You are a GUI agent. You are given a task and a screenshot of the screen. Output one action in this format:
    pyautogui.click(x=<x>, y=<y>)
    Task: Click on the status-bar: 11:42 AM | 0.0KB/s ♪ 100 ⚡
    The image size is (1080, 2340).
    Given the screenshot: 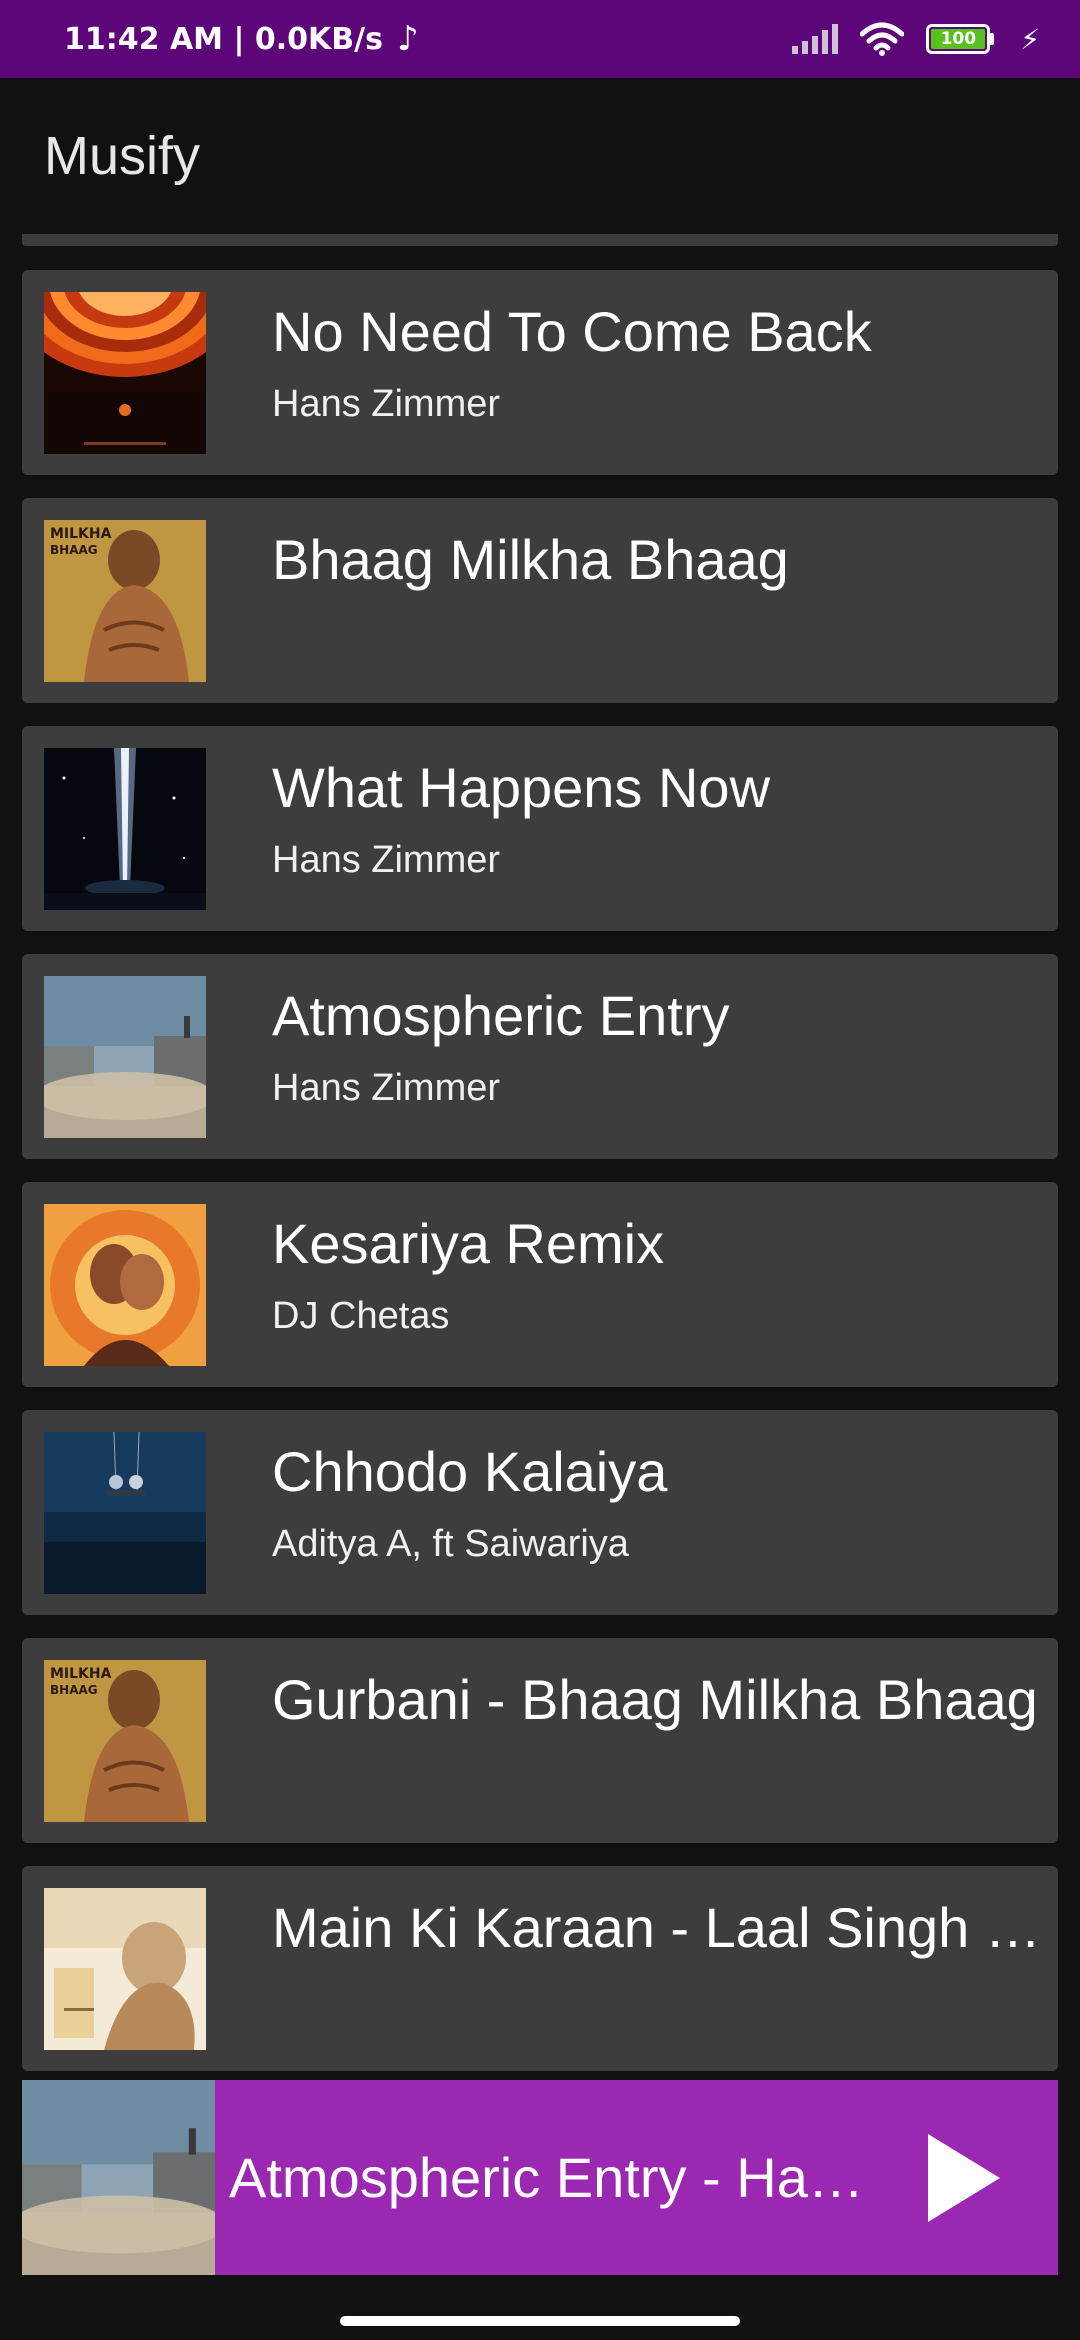 What is the action you would take?
    pyautogui.click(x=540, y=39)
    